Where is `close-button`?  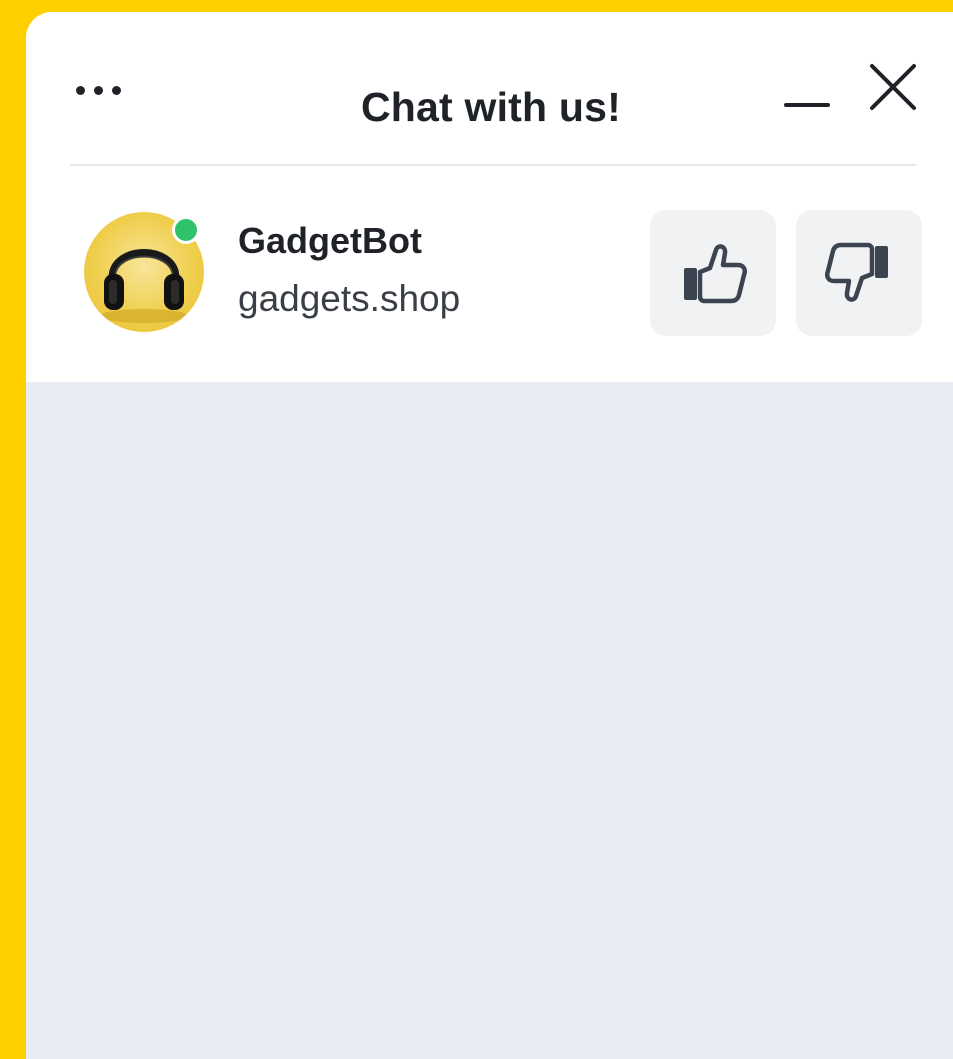
close-button is located at coordinates (893, 87).